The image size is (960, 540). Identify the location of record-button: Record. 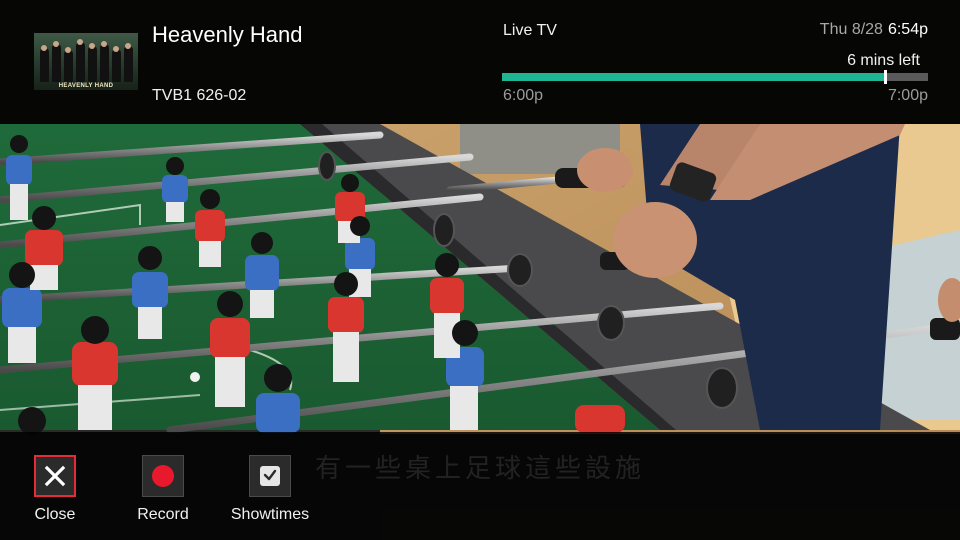
(163, 489).